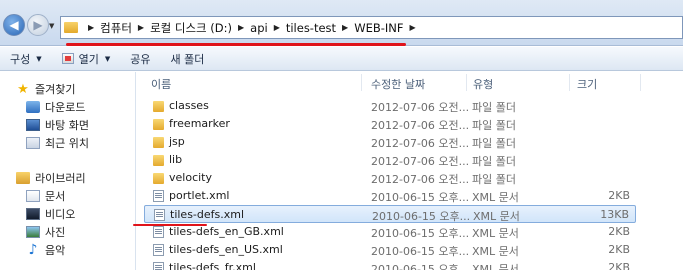 This screenshot has height=270, width=683. Describe the element at coordinates (170, 225) in the screenshot. I see `red-underline-annotation` at that location.